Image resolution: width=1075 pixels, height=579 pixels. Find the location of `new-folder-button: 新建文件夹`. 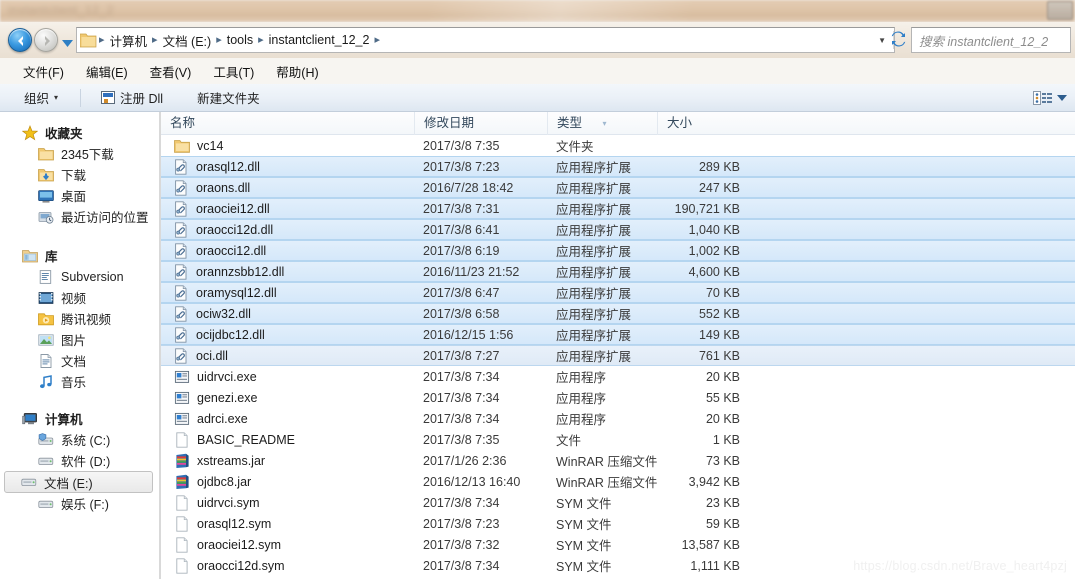

new-folder-button: 新建文件夹 is located at coordinates (228, 97).